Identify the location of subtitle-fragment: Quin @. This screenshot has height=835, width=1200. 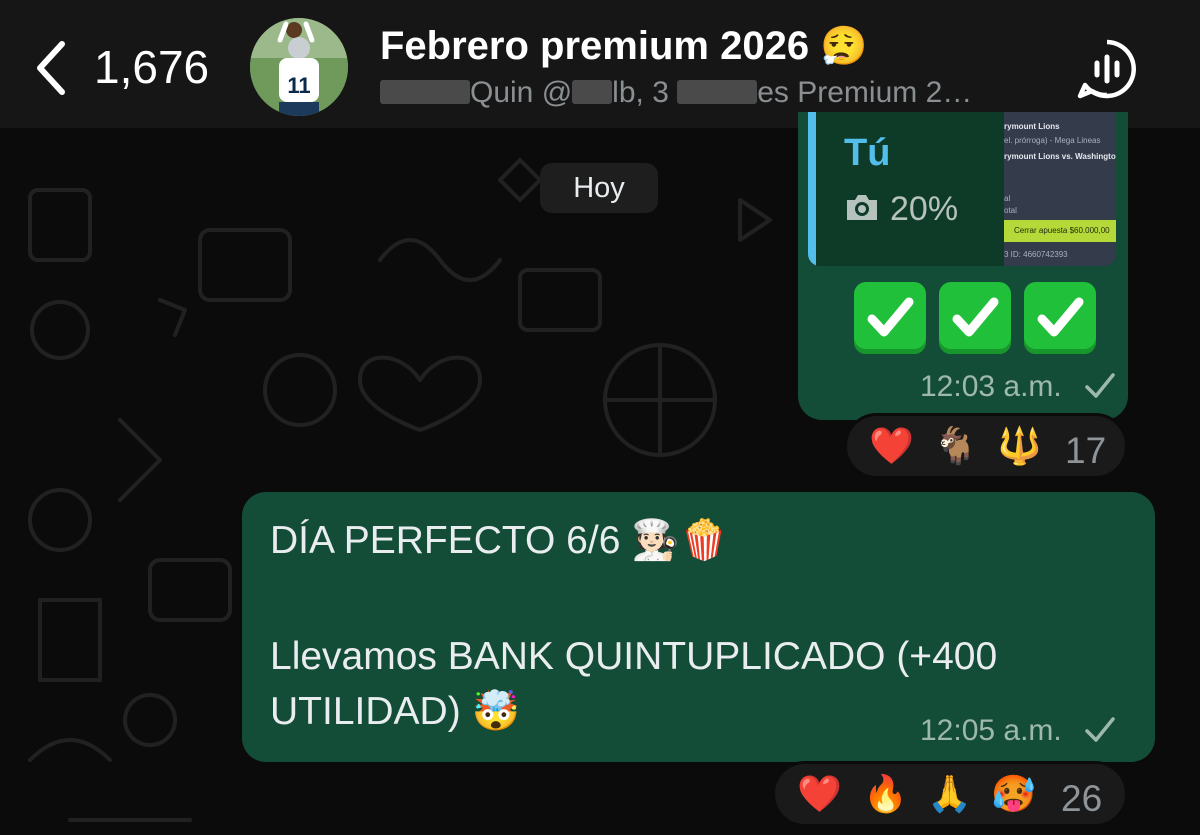
(521, 92).